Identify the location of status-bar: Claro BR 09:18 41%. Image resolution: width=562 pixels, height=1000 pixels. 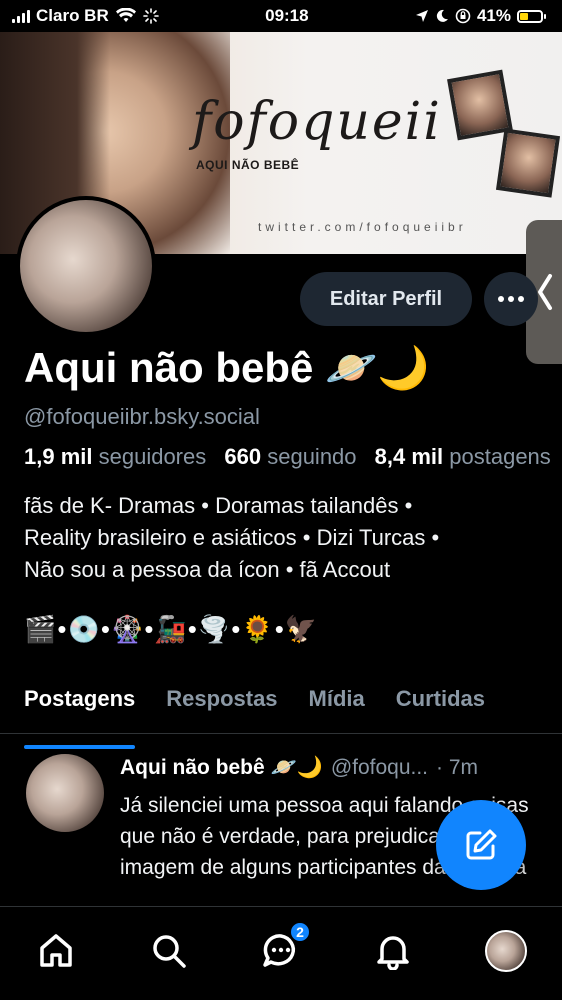
(281, 16).